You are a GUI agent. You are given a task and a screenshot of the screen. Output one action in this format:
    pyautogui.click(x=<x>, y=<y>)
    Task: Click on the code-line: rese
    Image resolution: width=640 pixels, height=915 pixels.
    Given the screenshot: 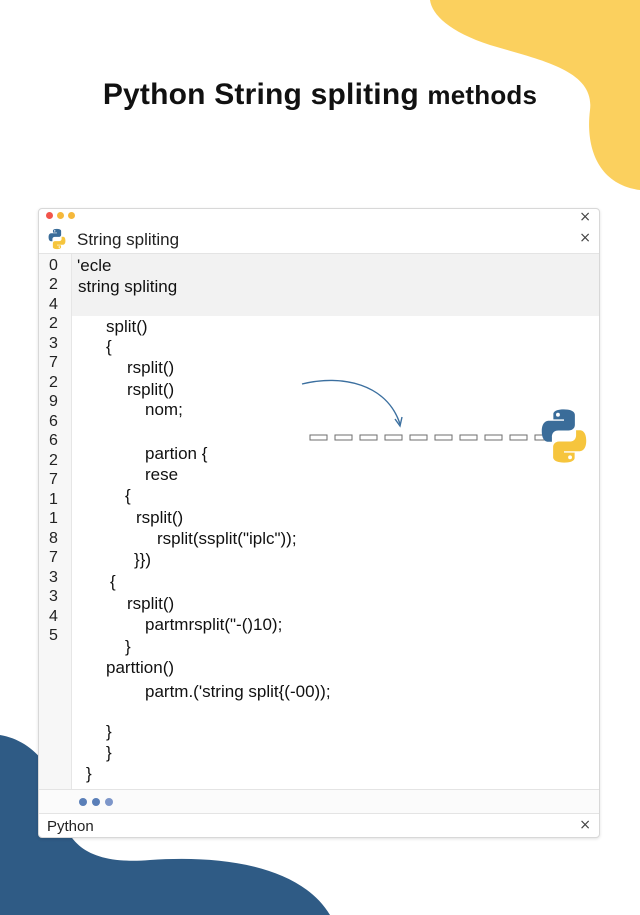 What is the action you would take?
    pyautogui.click(x=162, y=474)
    